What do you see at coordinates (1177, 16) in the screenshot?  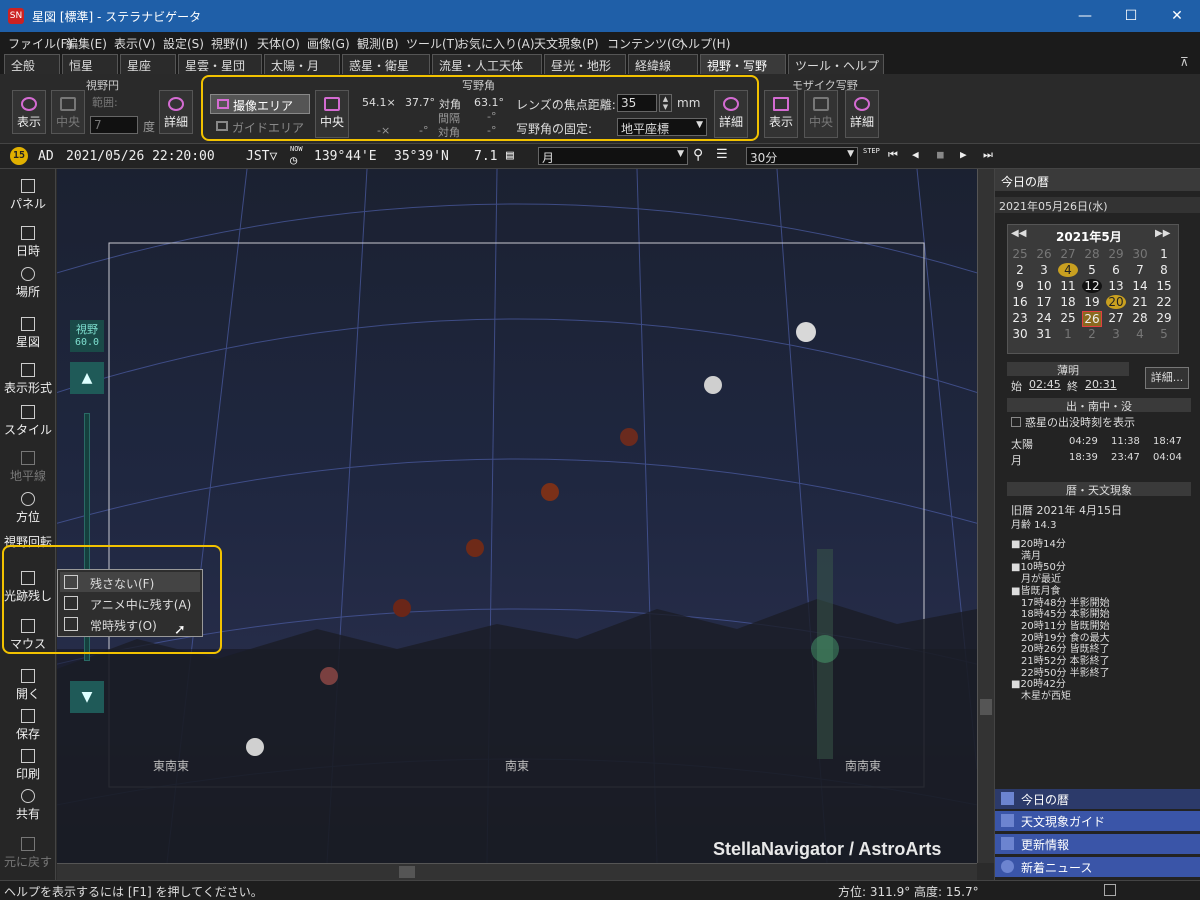 I see `close-button: ✕` at bounding box center [1177, 16].